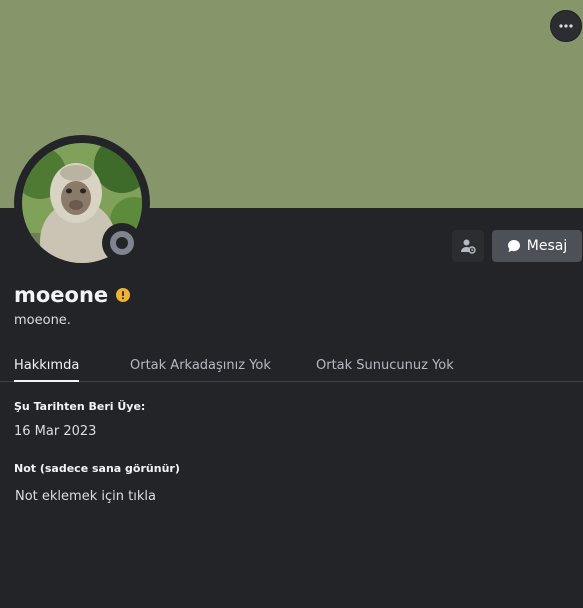 This screenshot has width=583, height=608. What do you see at coordinates (55, 431) in the screenshot?
I see `member-since-value: 16 Mar 2023` at bounding box center [55, 431].